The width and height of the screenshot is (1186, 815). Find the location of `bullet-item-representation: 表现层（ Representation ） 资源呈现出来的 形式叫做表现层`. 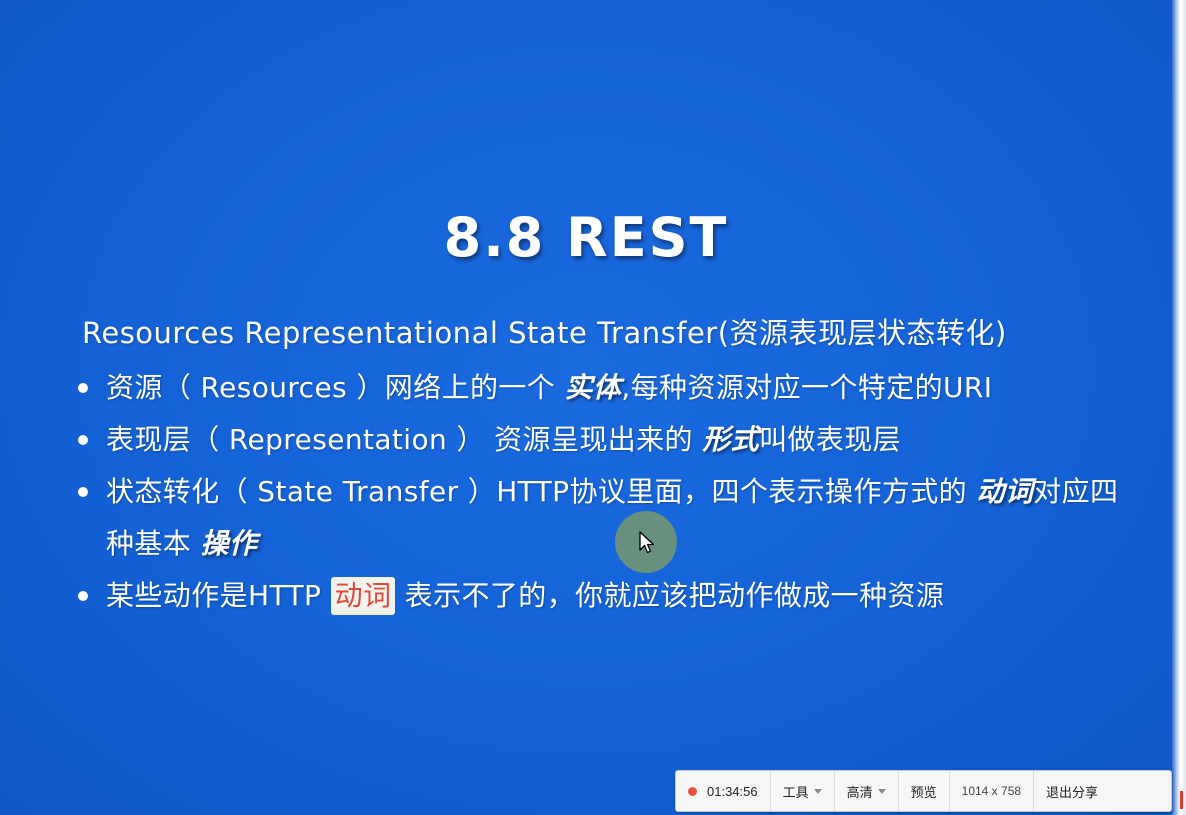

bullet-item-representation: 表现层（ Representation ） 资源呈现出来的 形式叫做表现层 is located at coordinates (606, 440).